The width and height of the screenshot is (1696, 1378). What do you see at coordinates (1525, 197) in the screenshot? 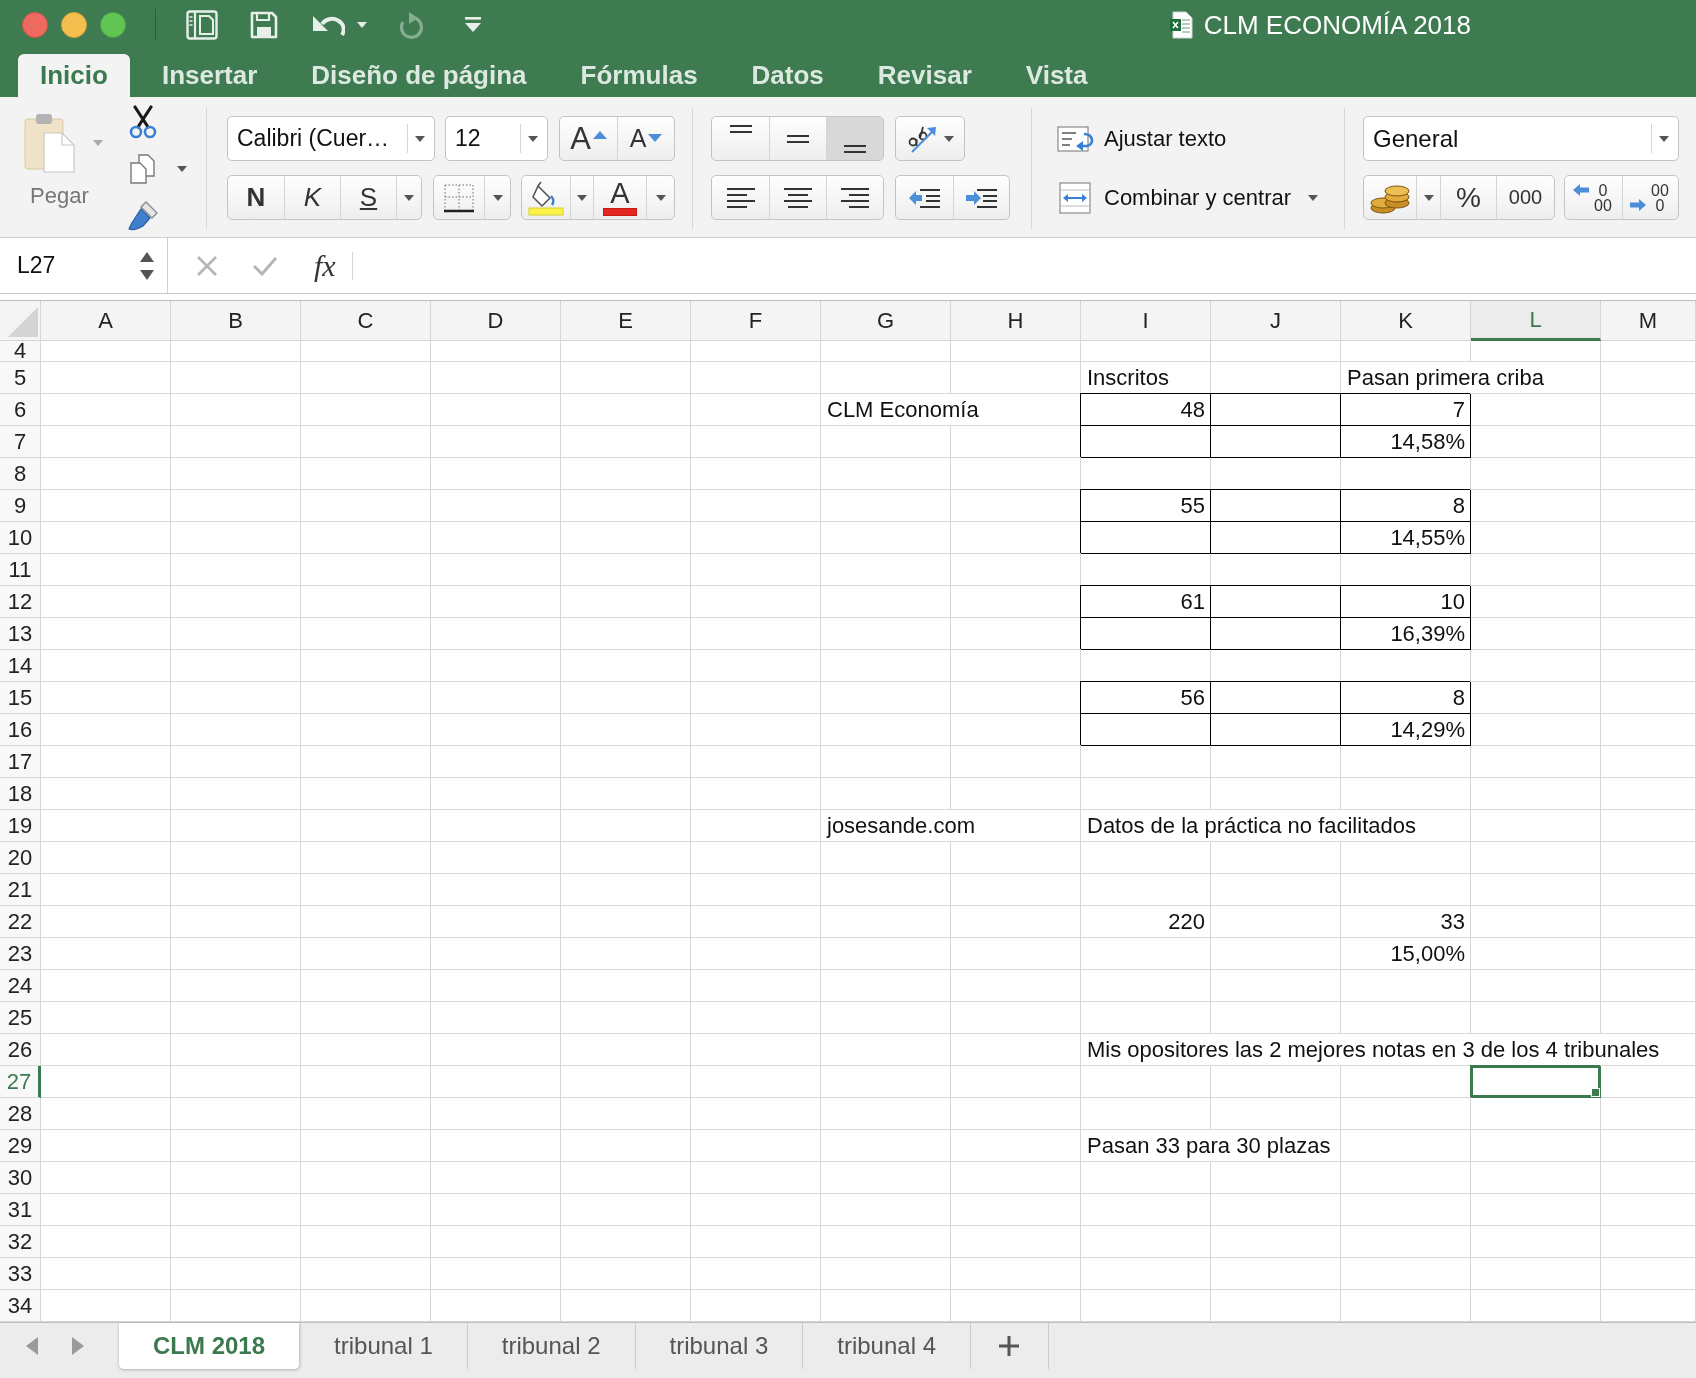
I see `thousands-button: 000` at bounding box center [1525, 197].